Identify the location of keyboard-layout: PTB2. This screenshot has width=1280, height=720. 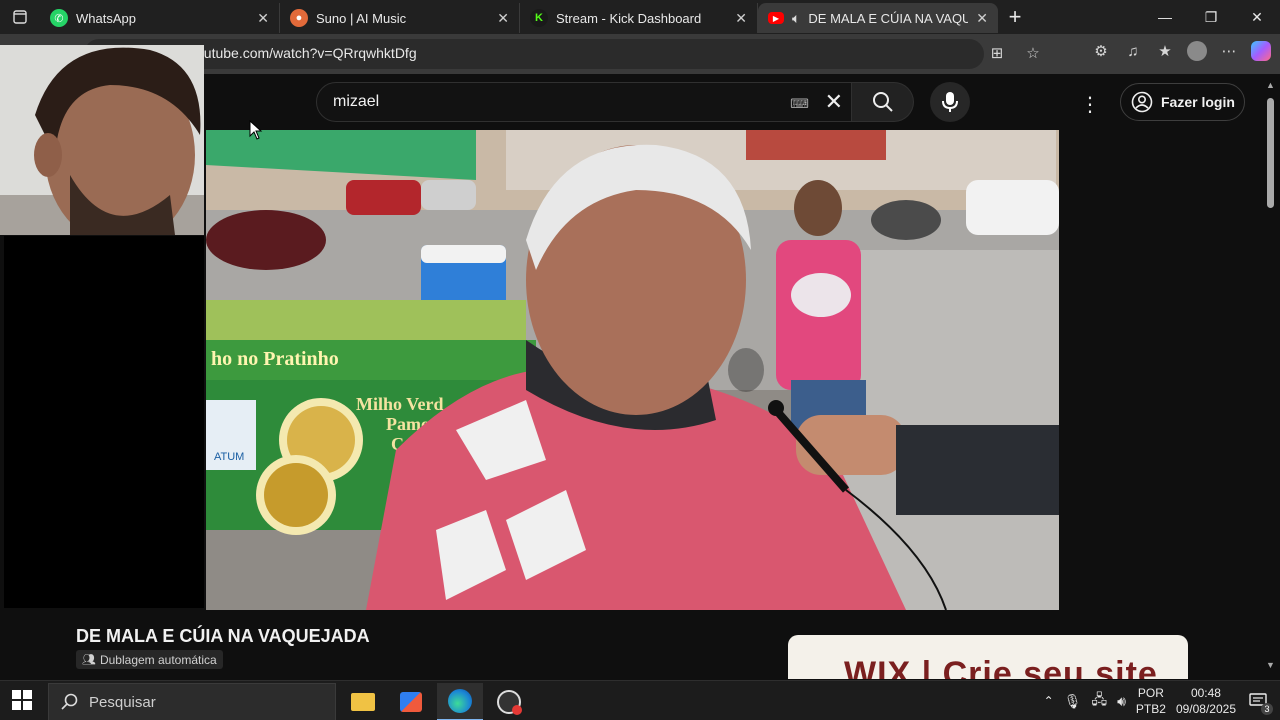
(1150, 709).